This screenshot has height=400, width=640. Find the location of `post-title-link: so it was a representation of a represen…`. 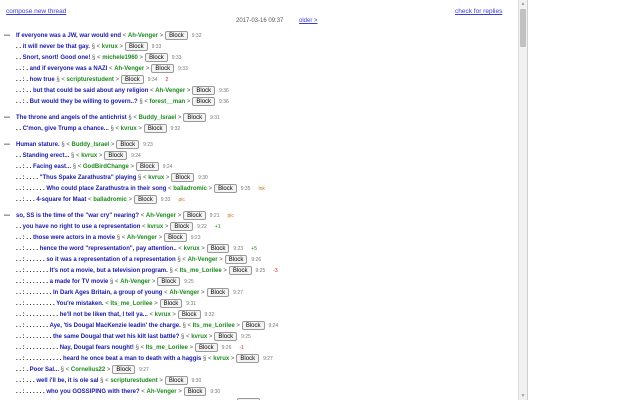

post-title-link: so it was a representation of a represen… is located at coordinates (110, 260).